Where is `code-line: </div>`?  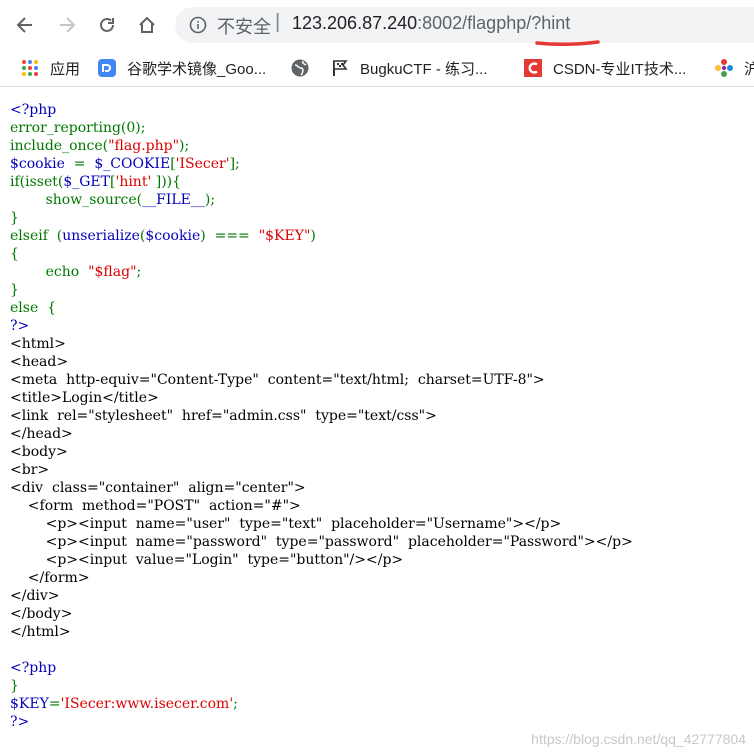
code-line: </div> is located at coordinates (321, 596).